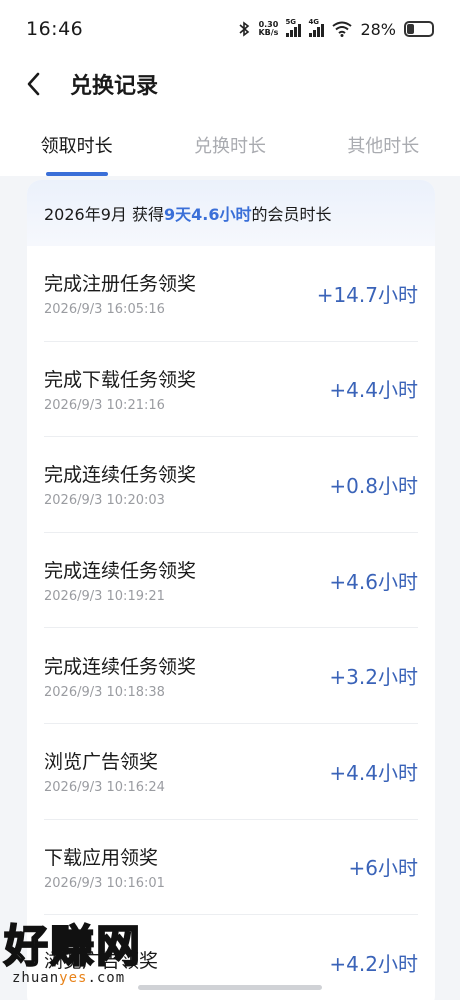  Describe the element at coordinates (104, 597) in the screenshot. I see `record-time: 2026/9/3 10:19:21` at that location.